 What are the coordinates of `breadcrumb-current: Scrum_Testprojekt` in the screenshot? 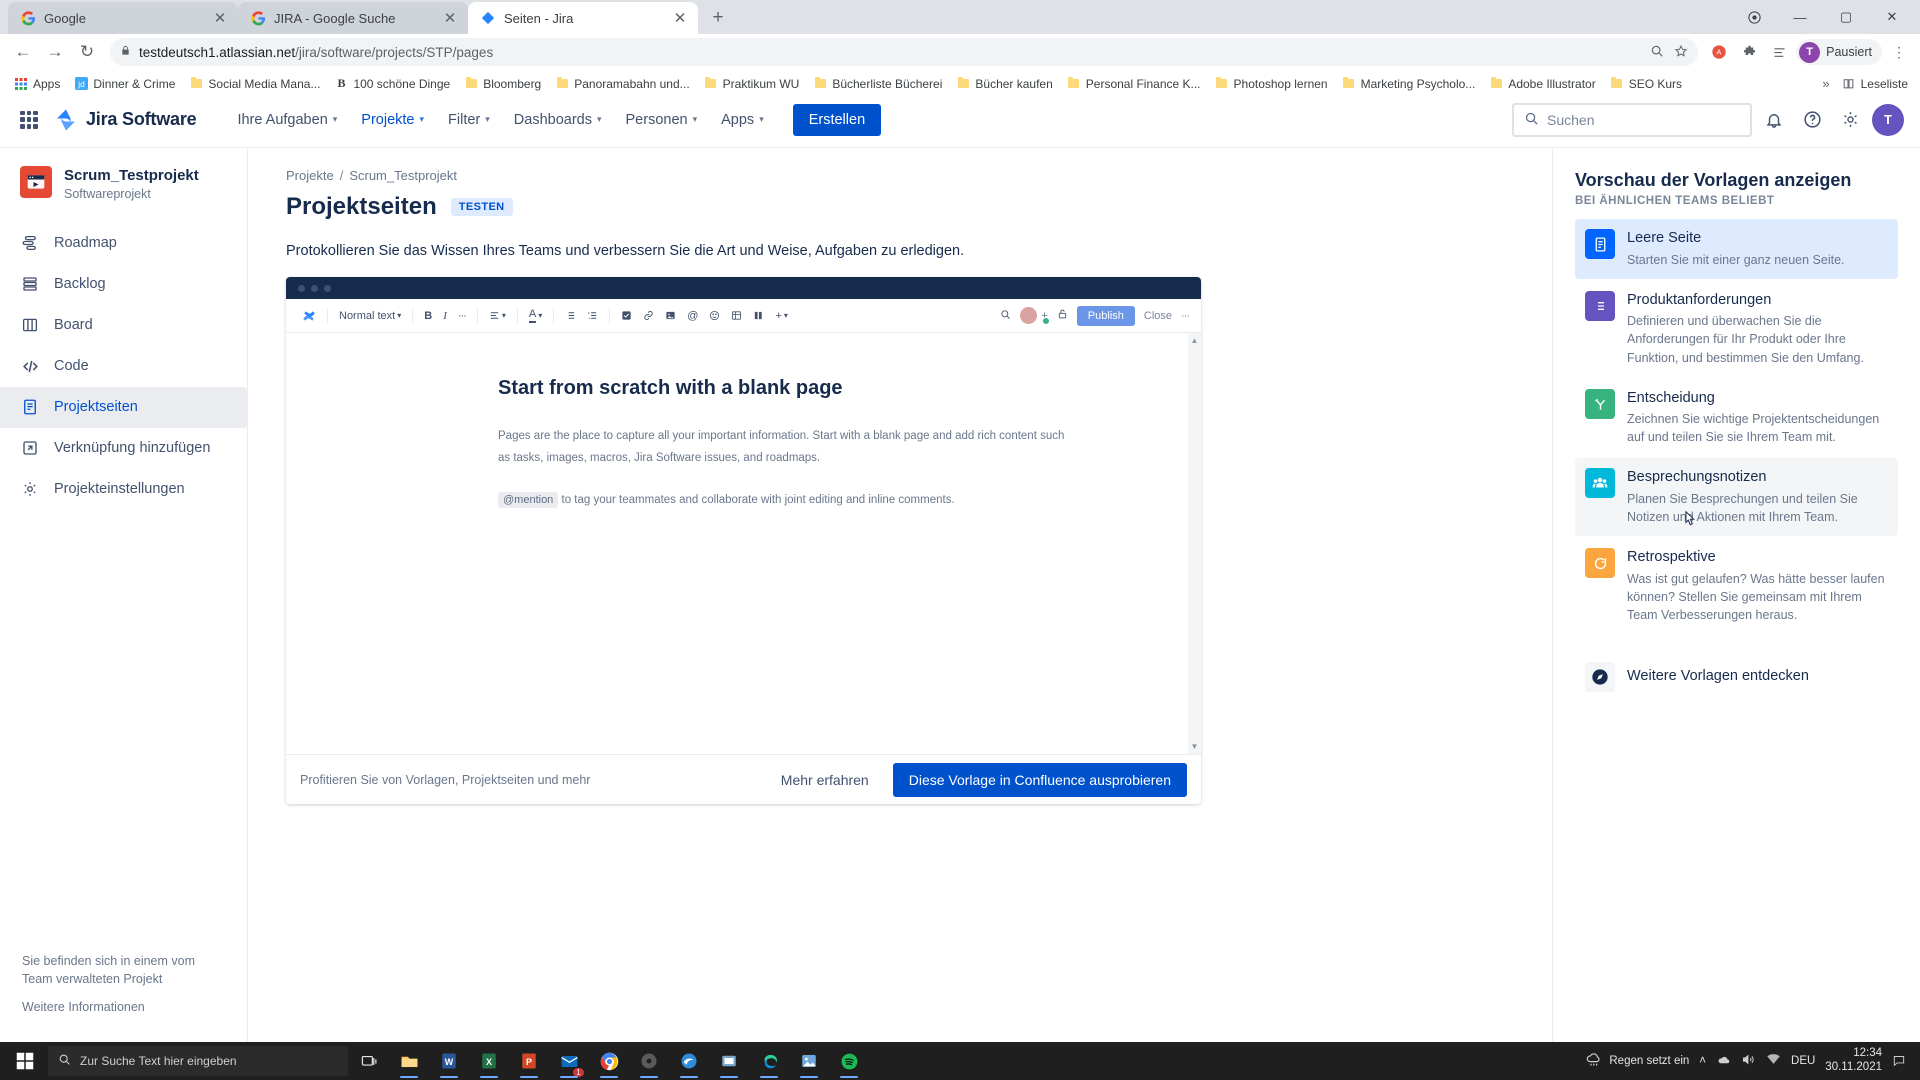 It's located at (403, 175).